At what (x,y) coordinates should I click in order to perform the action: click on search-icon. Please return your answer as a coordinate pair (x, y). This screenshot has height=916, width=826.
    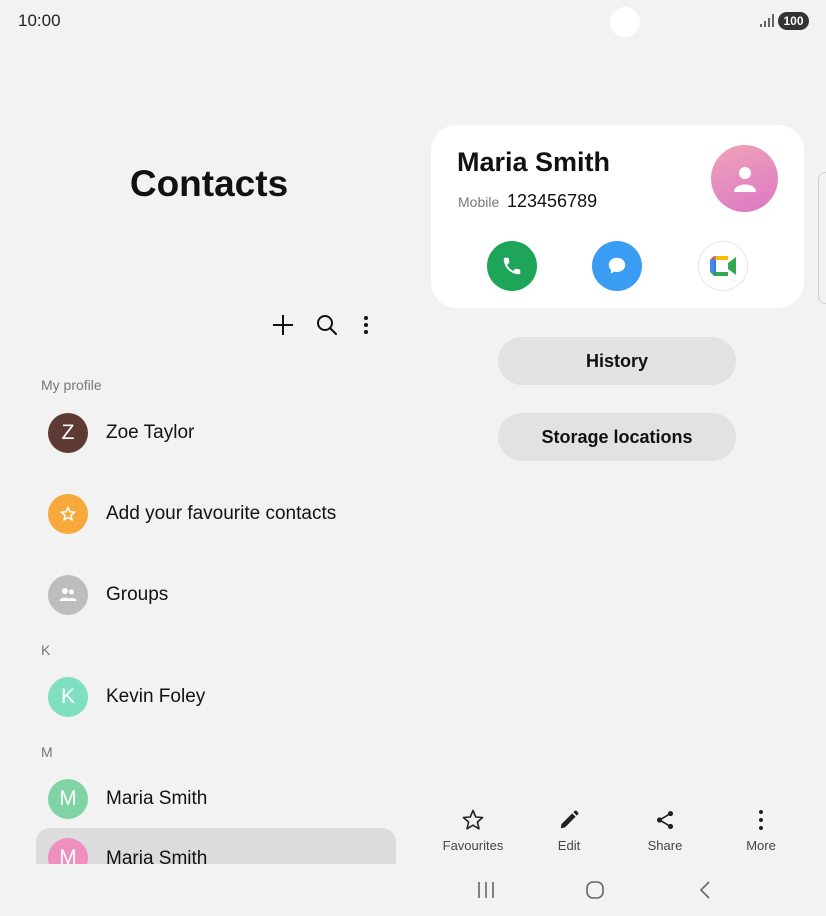
    Looking at the image, I should click on (327, 325).